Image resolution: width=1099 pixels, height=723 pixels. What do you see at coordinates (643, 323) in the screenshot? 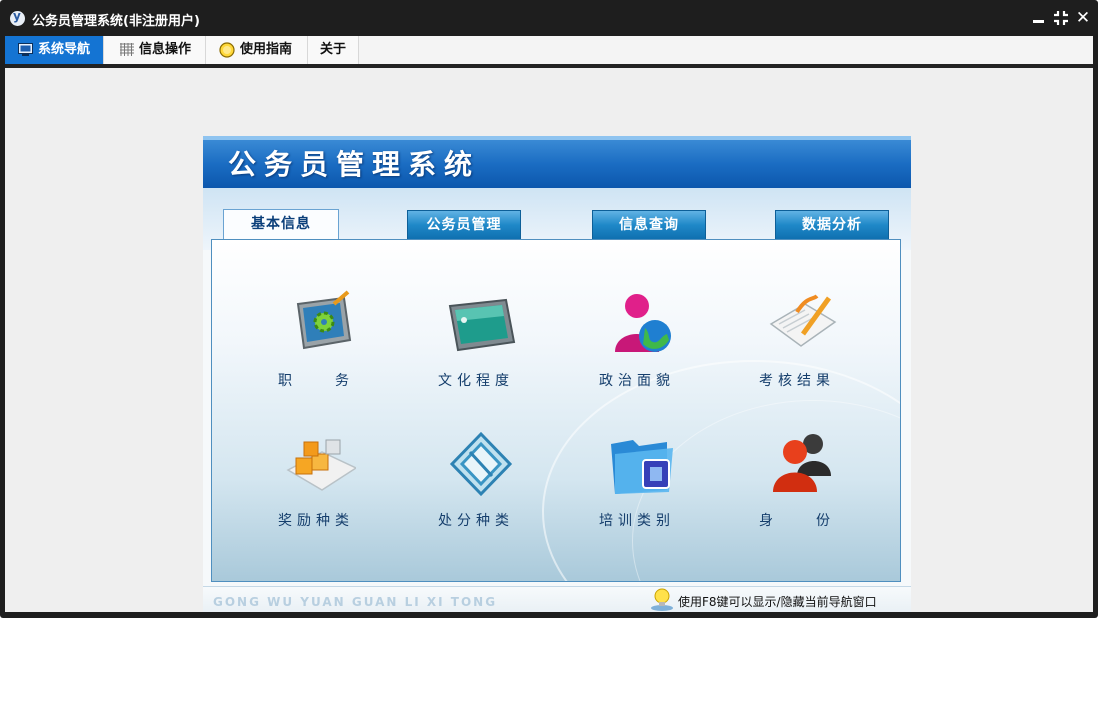
I see `person-globe-icon` at bounding box center [643, 323].